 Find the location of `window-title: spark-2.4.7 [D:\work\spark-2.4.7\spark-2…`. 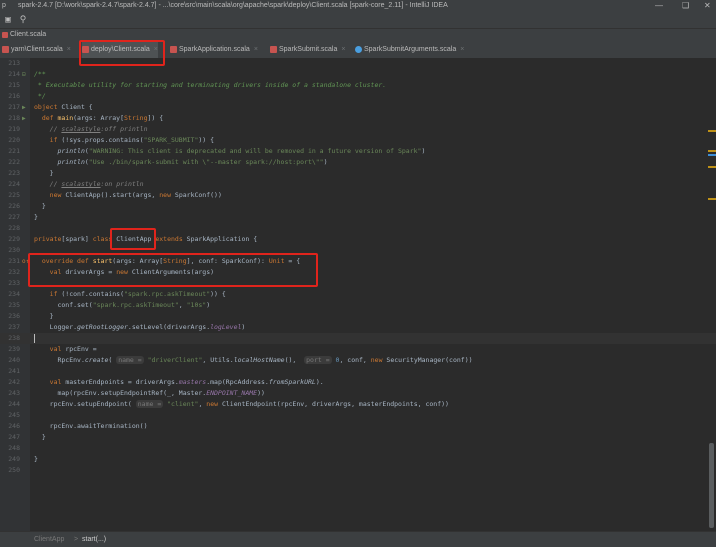

window-title: spark-2.4.7 [D:\work\spark-2.4.7\spark-2… is located at coordinates (233, 5).